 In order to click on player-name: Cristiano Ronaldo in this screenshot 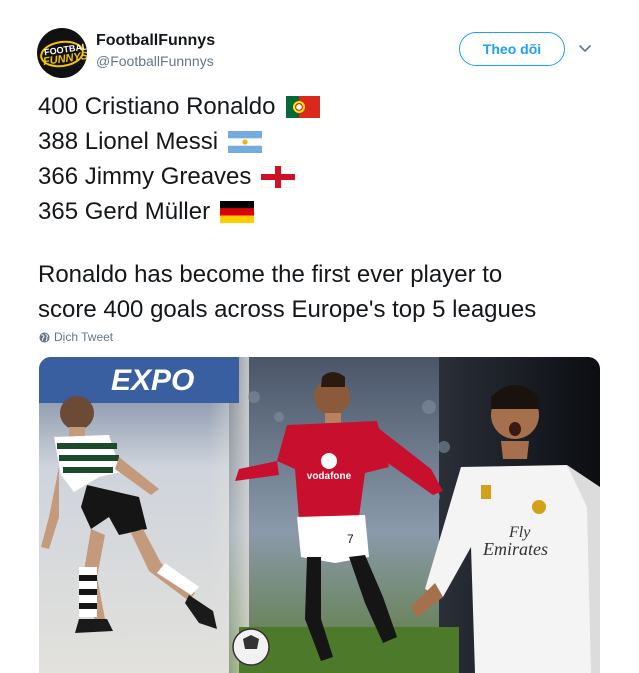, I will do `click(180, 106)`.